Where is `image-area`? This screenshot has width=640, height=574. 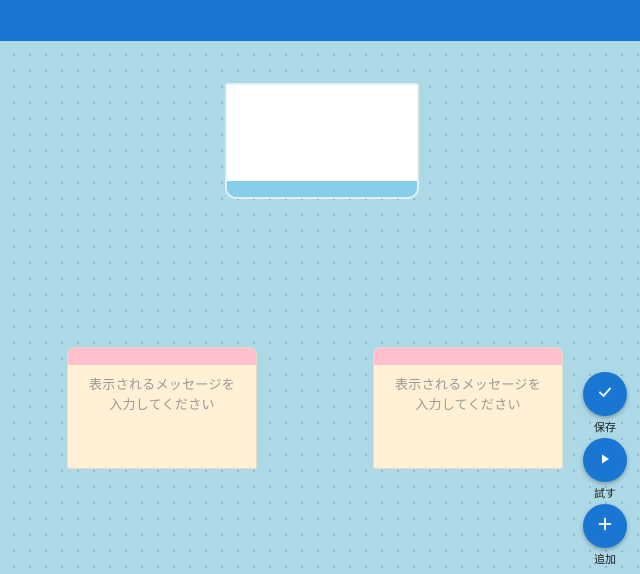 image-area is located at coordinates (322, 133).